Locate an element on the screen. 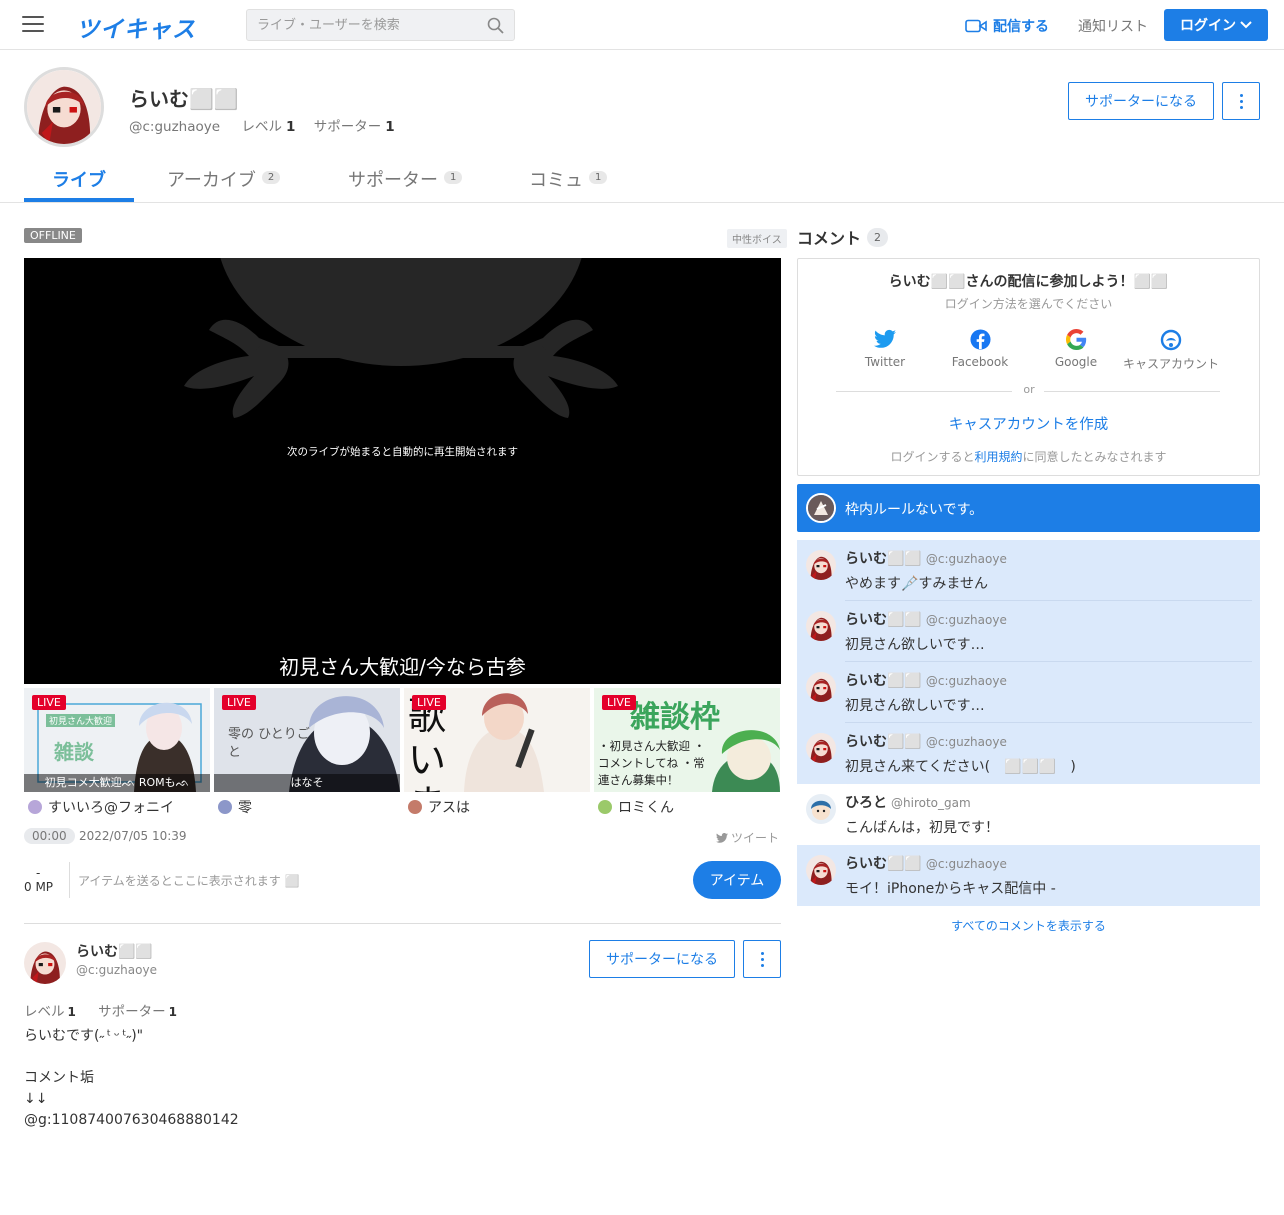 The width and height of the screenshot is (1284, 1215). comment-text: やめます🩼すみません is located at coordinates (917, 584).